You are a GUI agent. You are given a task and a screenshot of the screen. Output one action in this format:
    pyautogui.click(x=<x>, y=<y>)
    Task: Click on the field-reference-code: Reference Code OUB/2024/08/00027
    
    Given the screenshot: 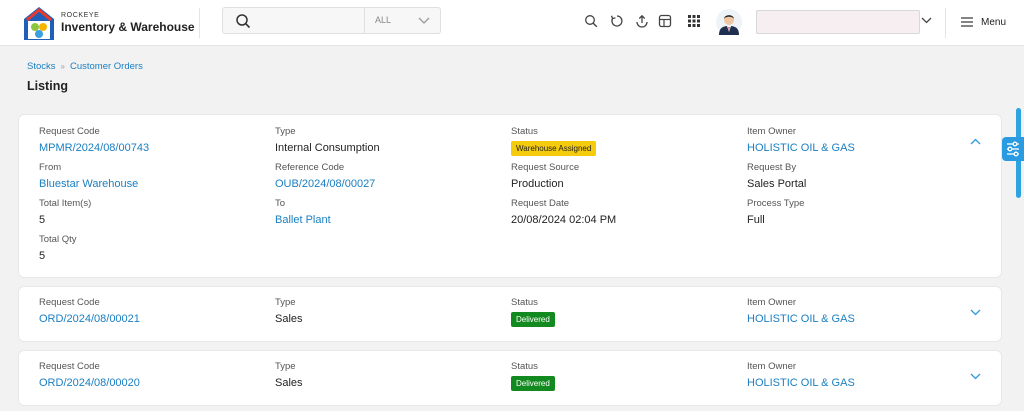 What is the action you would take?
    pyautogui.click(x=325, y=176)
    